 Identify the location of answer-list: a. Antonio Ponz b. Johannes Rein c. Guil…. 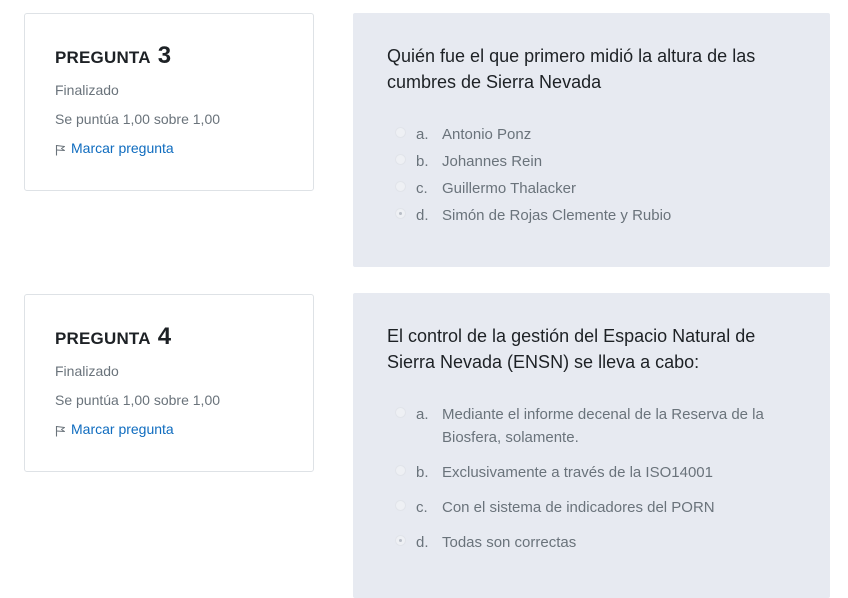
(591, 175).